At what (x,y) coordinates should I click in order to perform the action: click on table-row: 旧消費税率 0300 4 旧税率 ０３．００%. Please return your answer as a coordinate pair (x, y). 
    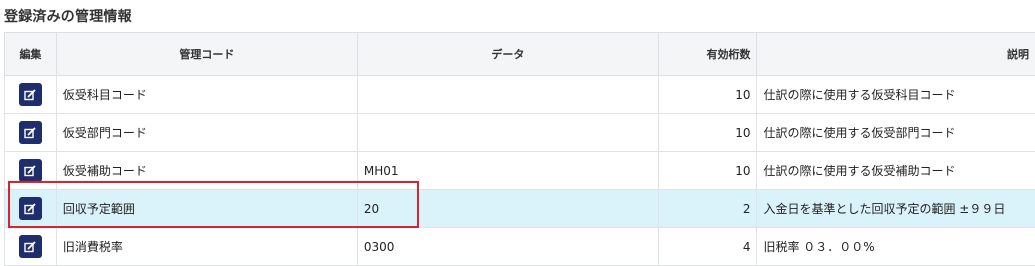
    Looking at the image, I should click on (520, 247).